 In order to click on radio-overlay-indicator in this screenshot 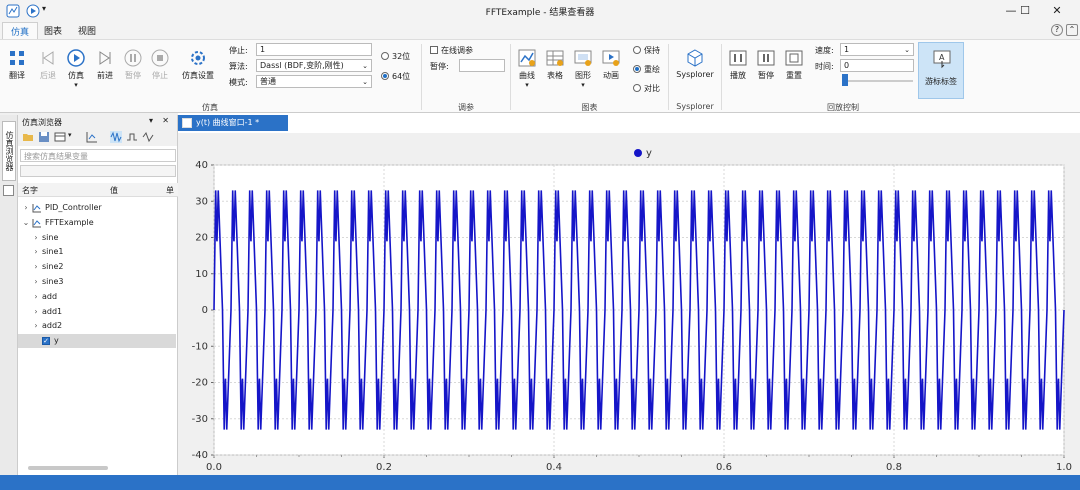, I will do `click(637, 69)`.